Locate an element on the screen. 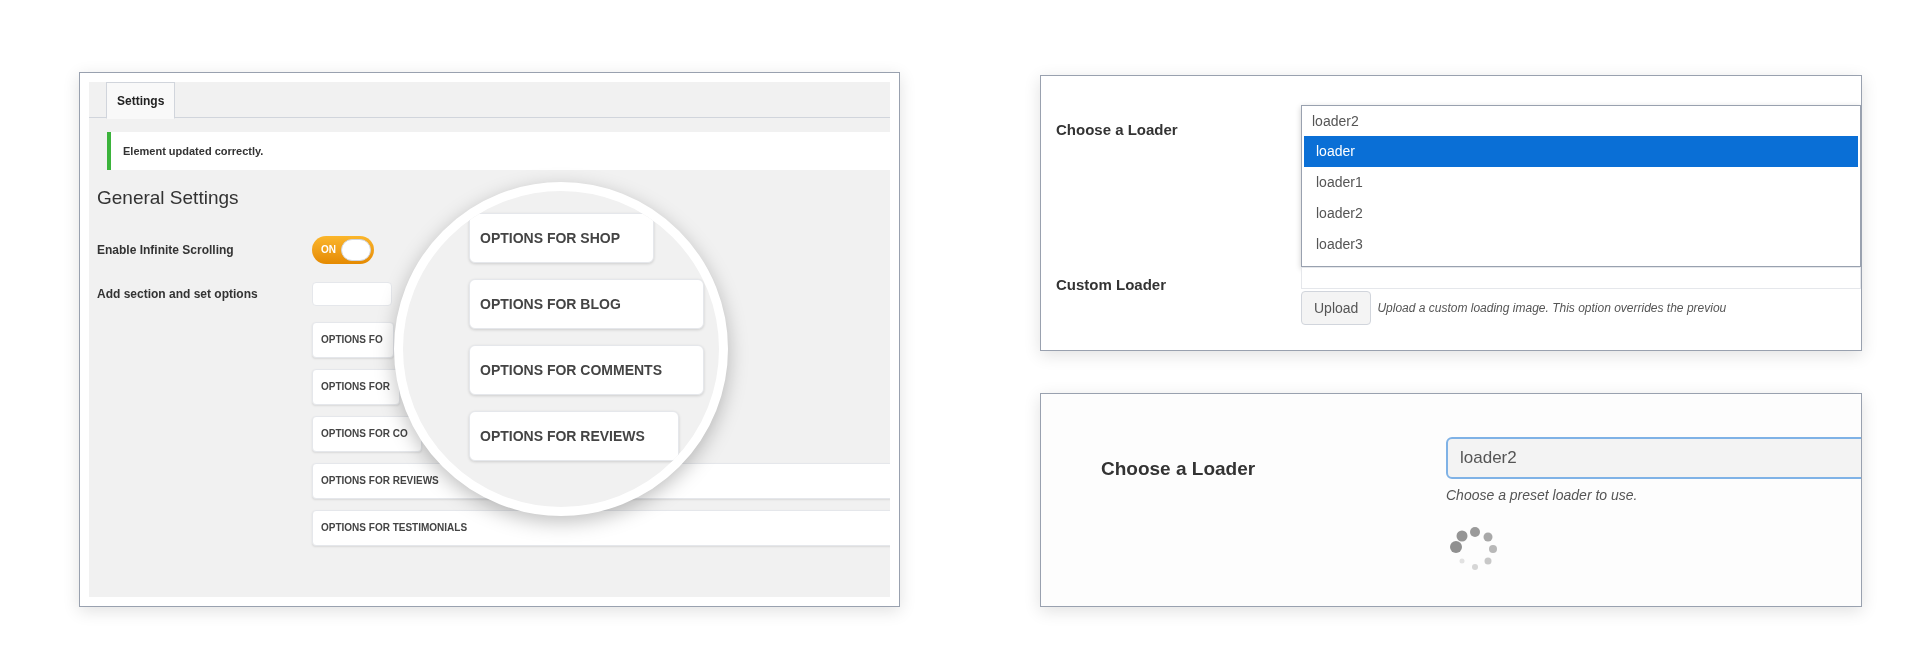 The height and width of the screenshot is (661, 1931). help-text: Upload a custom loading image. This option overrides the previou is located at coordinates (1552, 308).